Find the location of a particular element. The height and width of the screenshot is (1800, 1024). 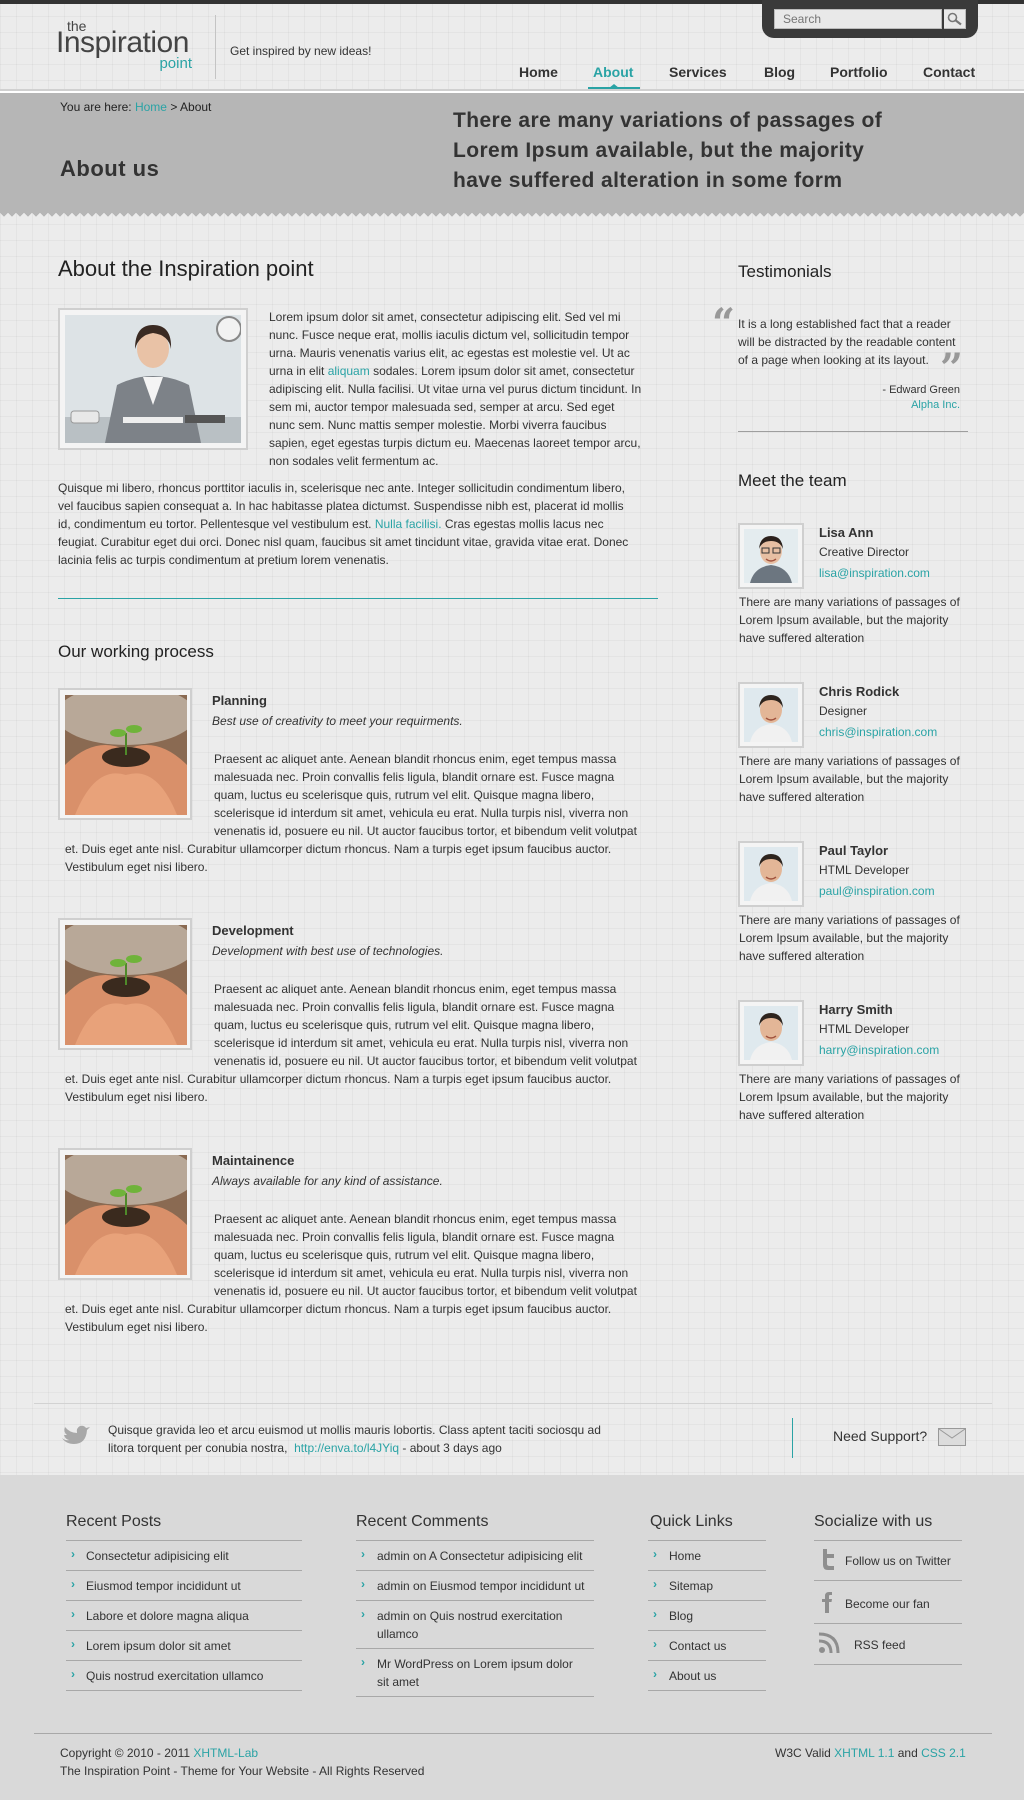

logo-point: point is located at coordinates (175, 63).